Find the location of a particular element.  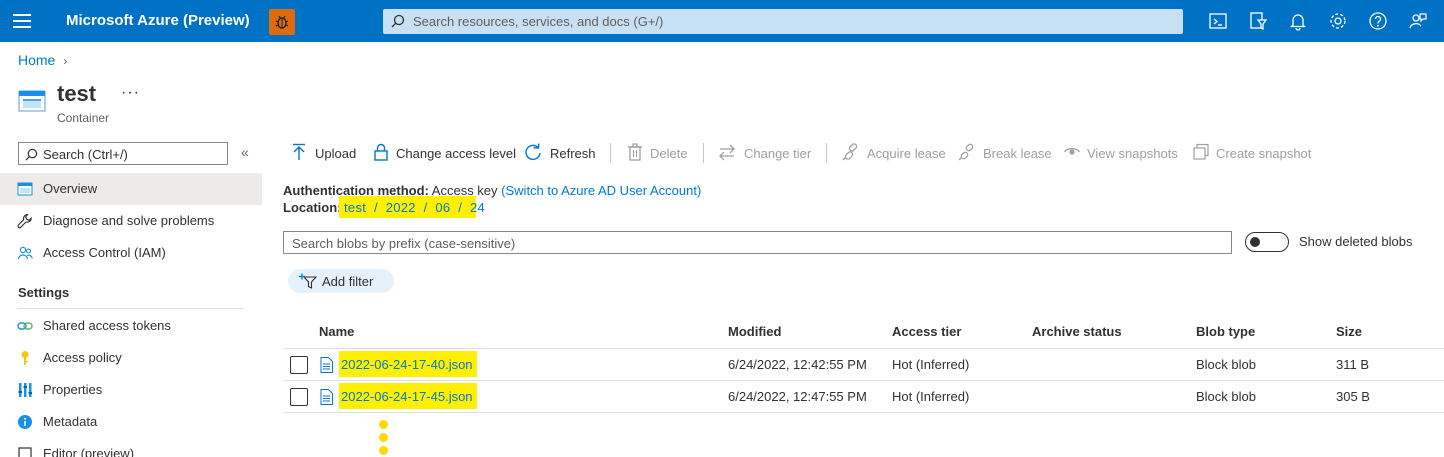

refresh-button: Refresh is located at coordinates (560, 153).